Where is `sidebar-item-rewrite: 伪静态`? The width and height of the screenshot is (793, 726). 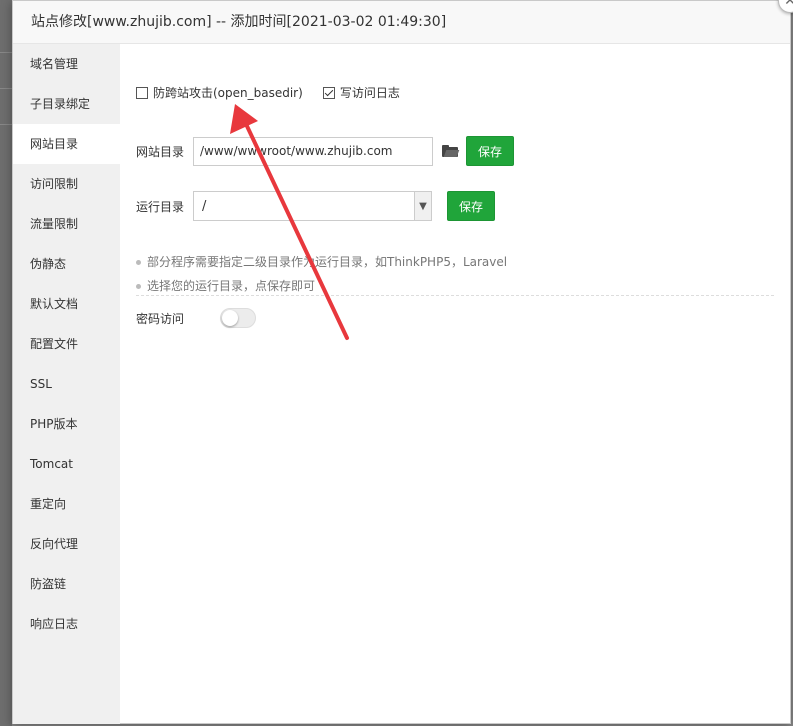
sidebar-item-rewrite: 伪静态 is located at coordinates (66, 264).